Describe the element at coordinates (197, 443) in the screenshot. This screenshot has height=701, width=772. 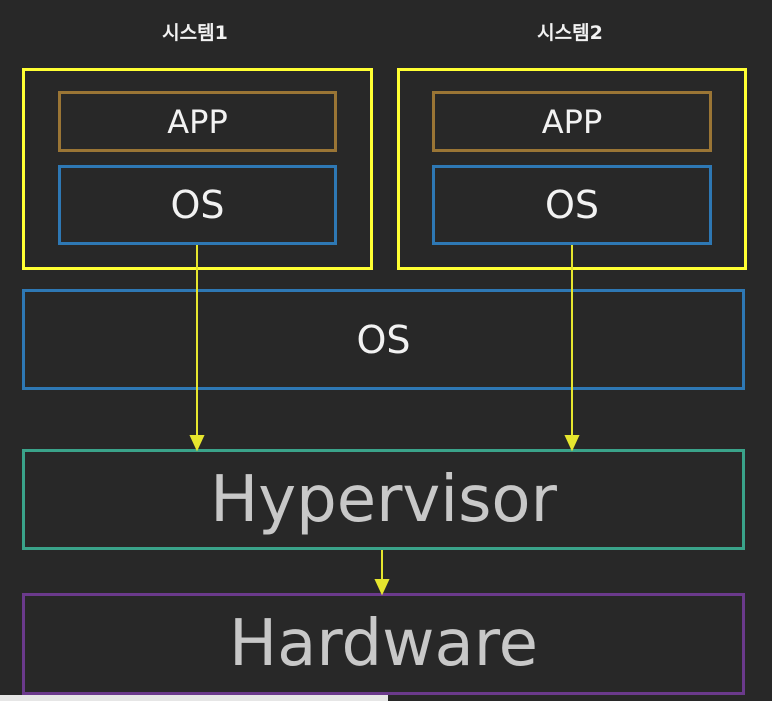
I see `system1-to-hypervisor-arrow-head` at that location.